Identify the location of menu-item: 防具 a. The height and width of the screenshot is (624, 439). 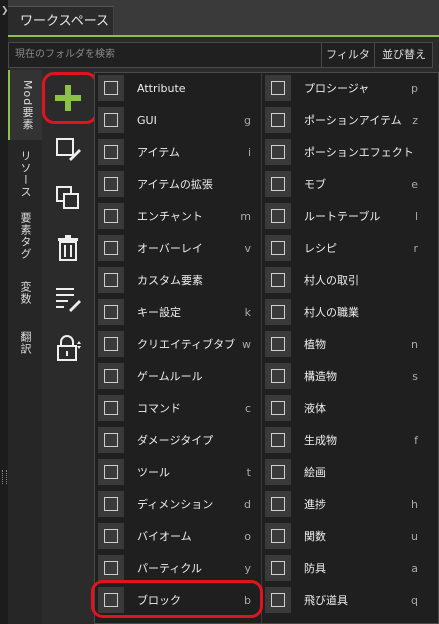
(344, 569).